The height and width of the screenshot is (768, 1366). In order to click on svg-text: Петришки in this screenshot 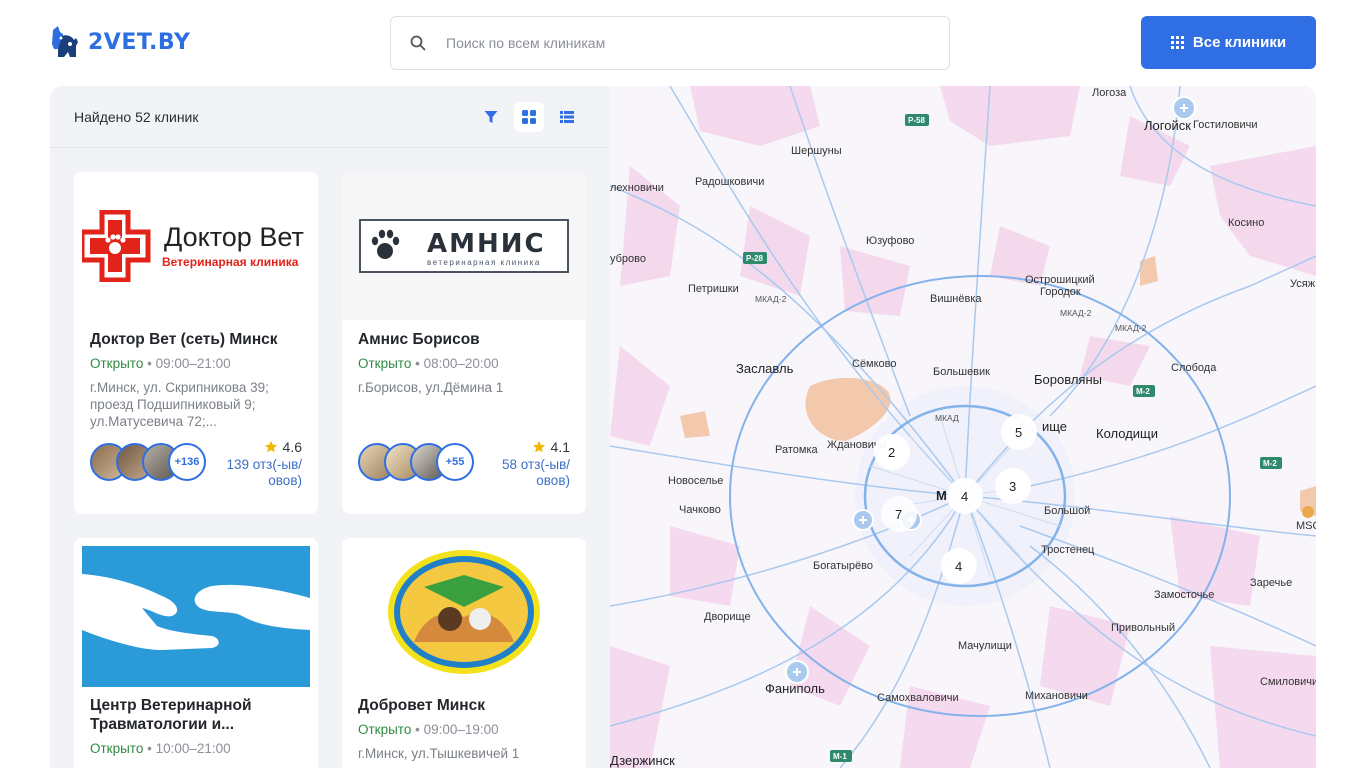, I will do `click(713, 289)`.